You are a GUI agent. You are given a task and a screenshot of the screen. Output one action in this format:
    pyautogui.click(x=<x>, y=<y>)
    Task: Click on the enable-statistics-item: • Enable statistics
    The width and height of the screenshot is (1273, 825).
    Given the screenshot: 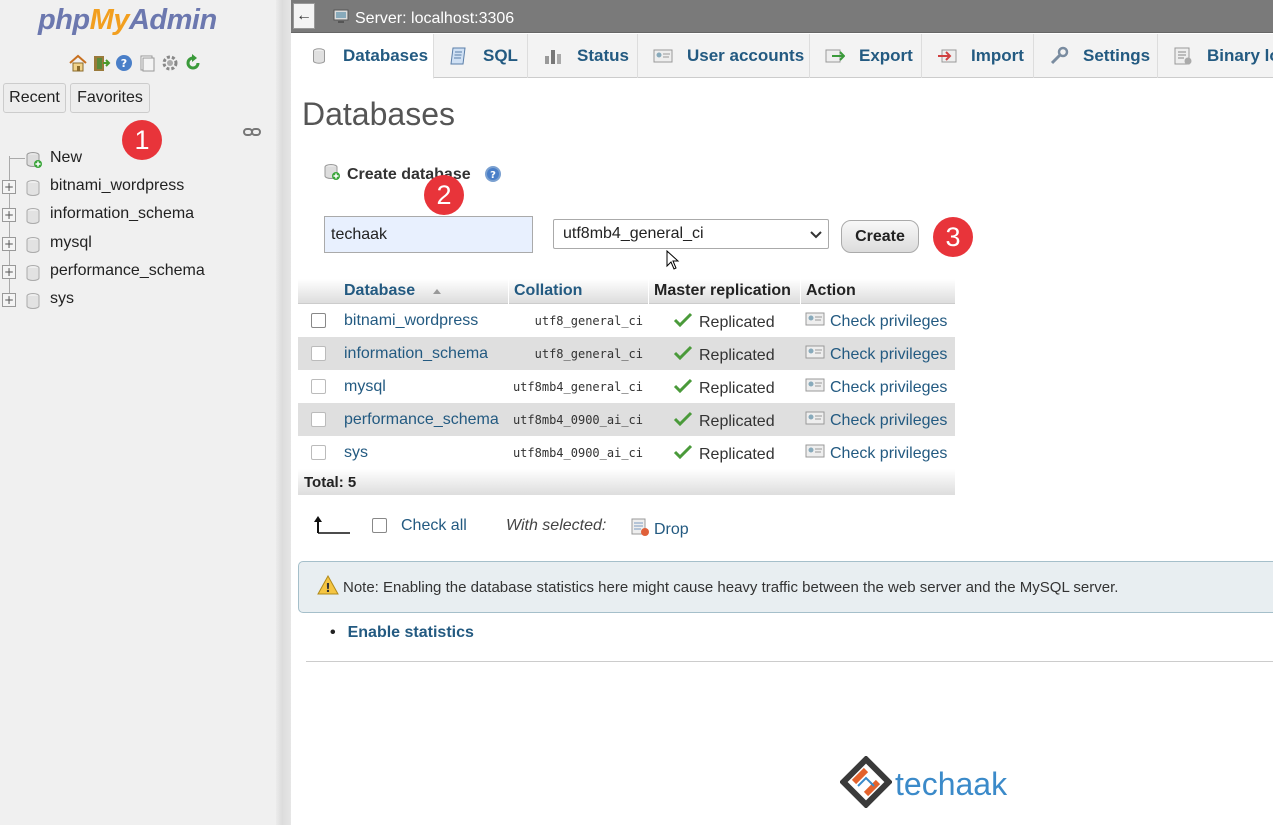 What is the action you would take?
    pyautogui.click(x=402, y=633)
    